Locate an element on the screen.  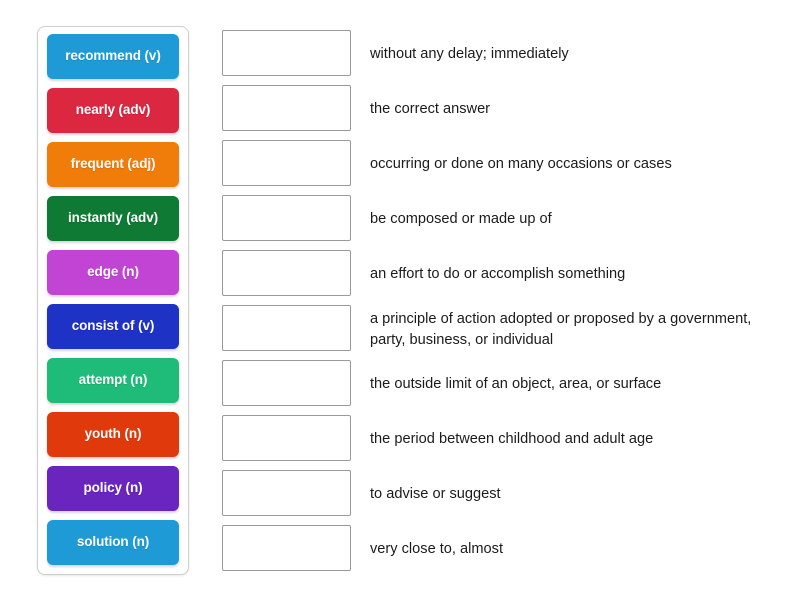
word-tile: attempt (n) is located at coordinates (113, 380).